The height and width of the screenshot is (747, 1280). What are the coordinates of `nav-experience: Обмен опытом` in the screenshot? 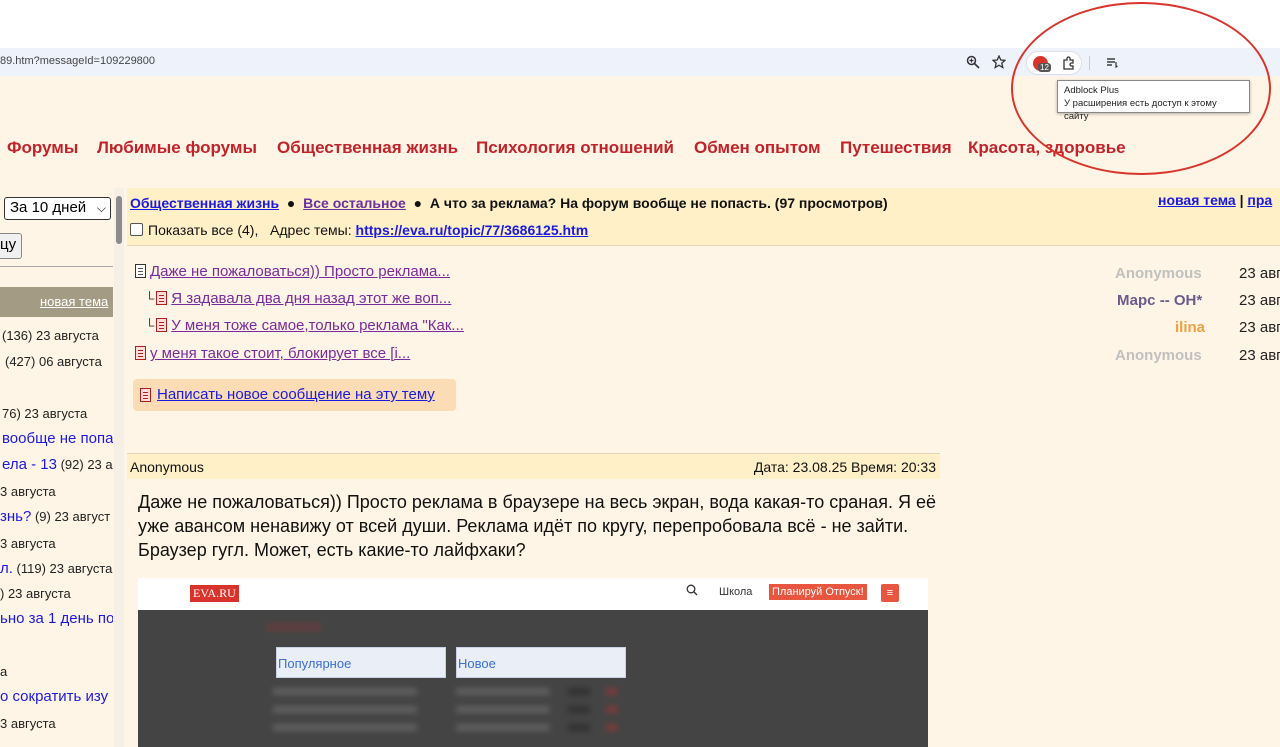 It's located at (757, 148).